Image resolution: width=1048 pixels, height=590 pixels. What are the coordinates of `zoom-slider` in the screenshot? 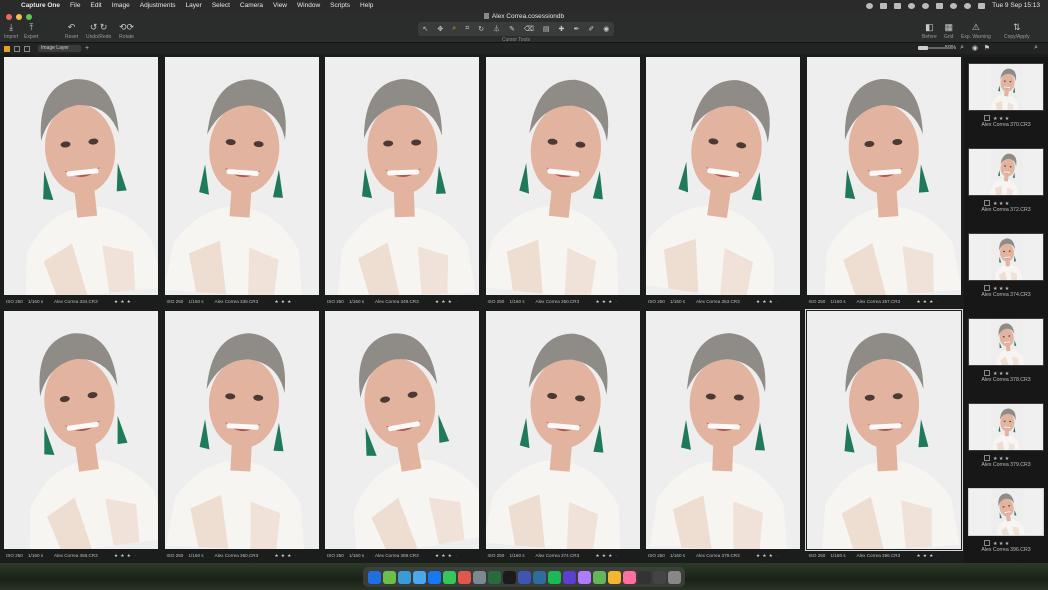 It's located at (935, 48).